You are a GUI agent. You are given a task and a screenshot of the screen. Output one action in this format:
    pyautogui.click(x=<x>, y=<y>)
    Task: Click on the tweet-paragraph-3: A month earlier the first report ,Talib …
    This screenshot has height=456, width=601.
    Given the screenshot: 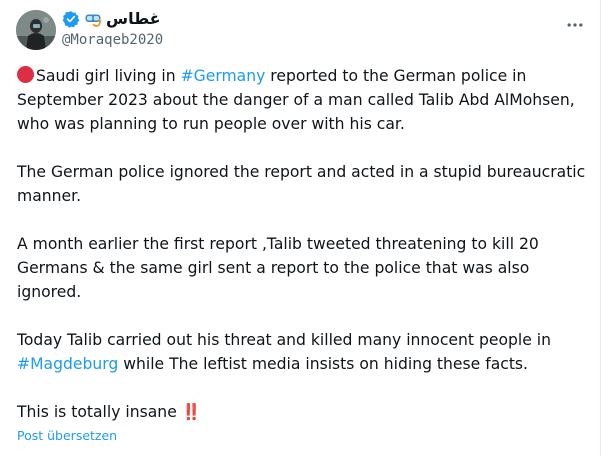 What is the action you would take?
    pyautogui.click(x=278, y=268)
    